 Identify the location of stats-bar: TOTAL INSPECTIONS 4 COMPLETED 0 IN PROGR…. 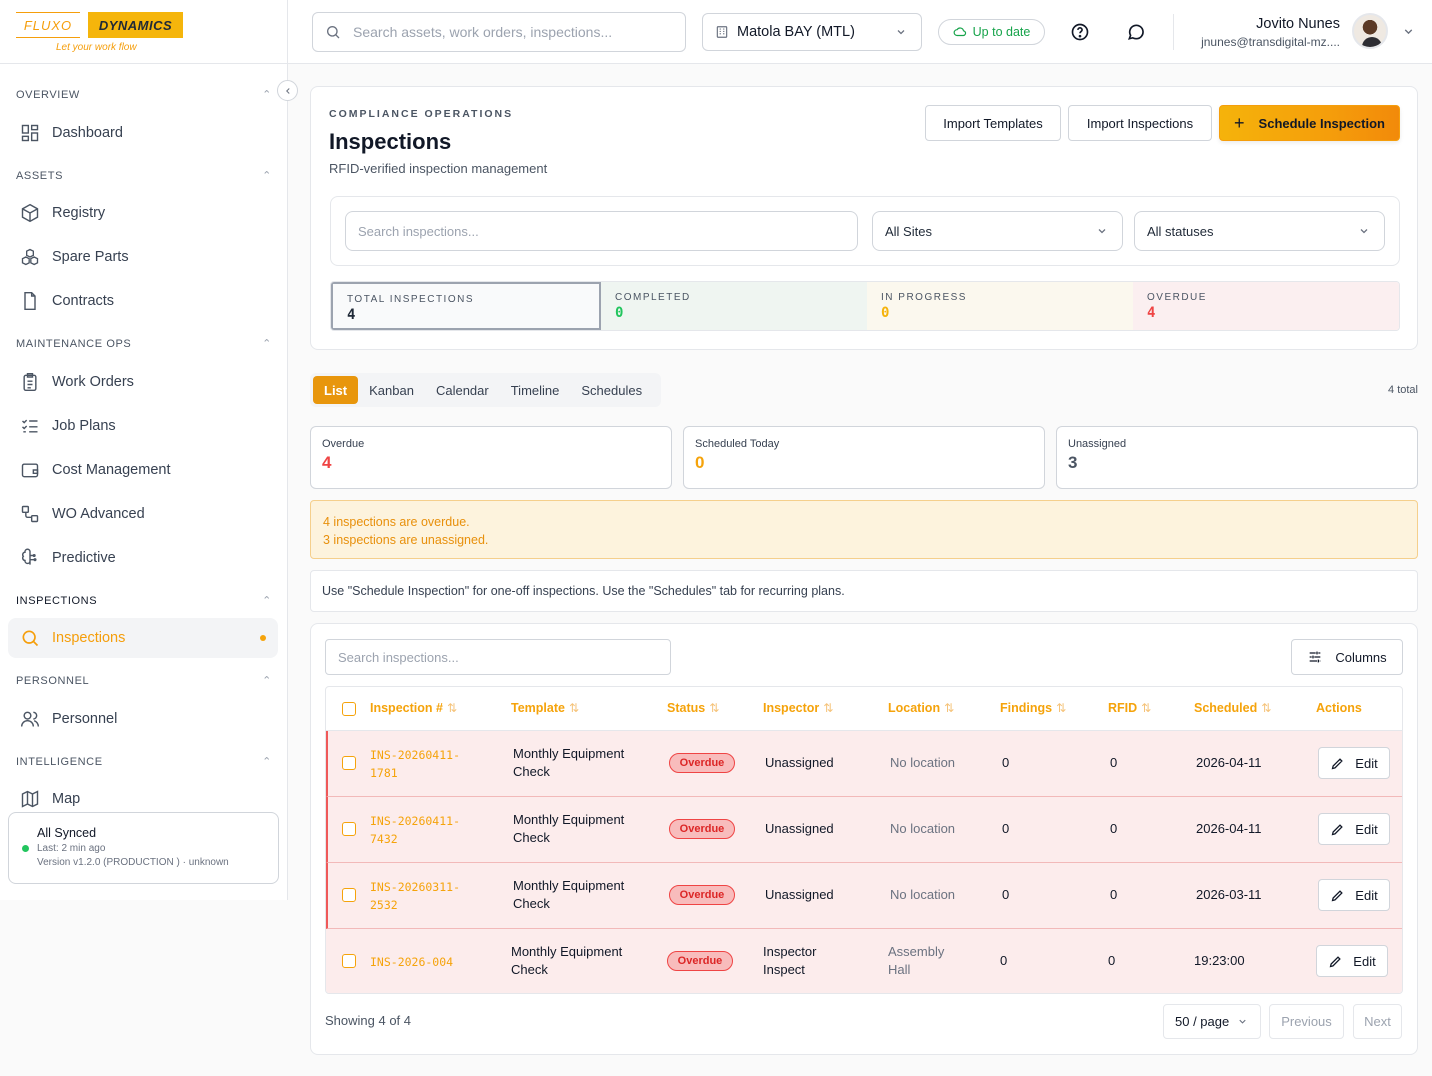
(865, 306).